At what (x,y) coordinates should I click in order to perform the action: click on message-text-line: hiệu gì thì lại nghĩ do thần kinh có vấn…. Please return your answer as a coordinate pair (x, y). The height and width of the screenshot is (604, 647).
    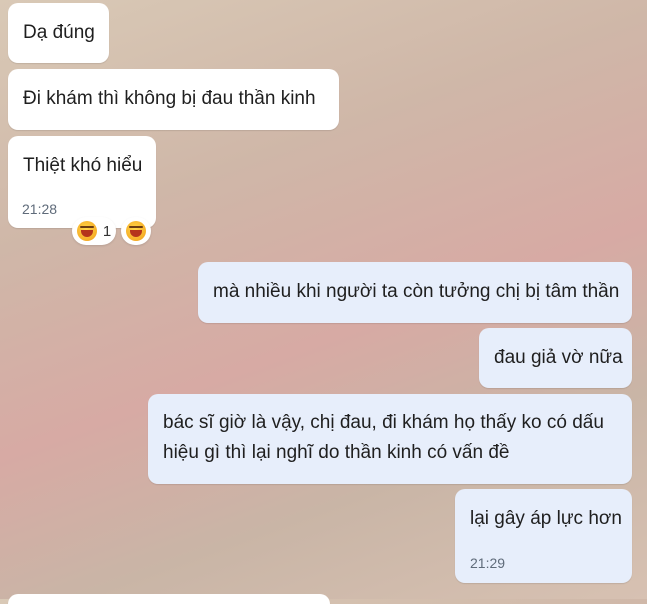
    Looking at the image, I should click on (336, 452).